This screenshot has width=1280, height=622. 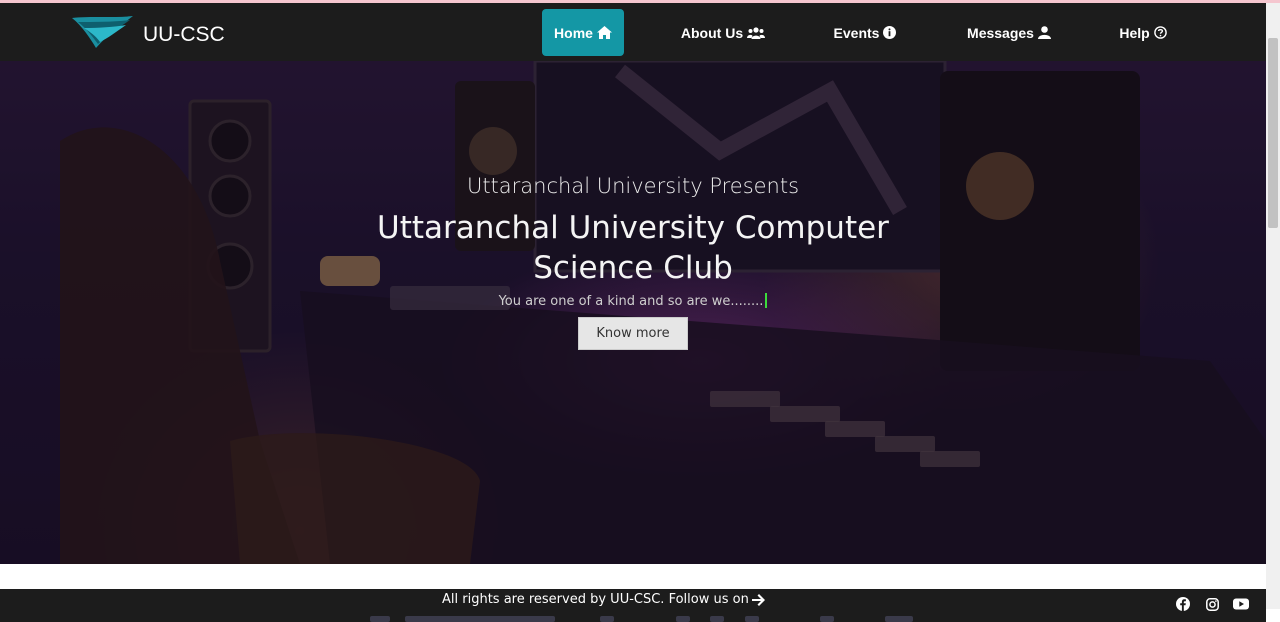 I want to click on user-icon, so click(x=1044, y=32).